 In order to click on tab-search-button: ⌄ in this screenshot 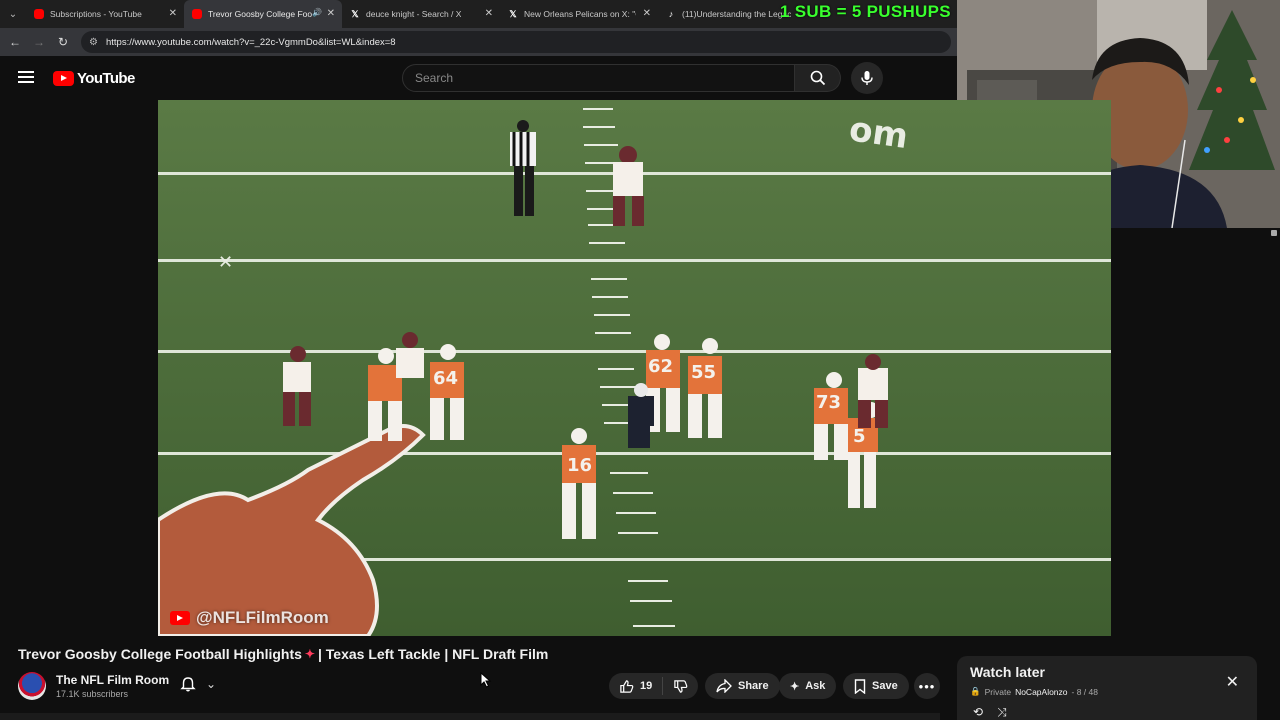, I will do `click(13, 14)`.